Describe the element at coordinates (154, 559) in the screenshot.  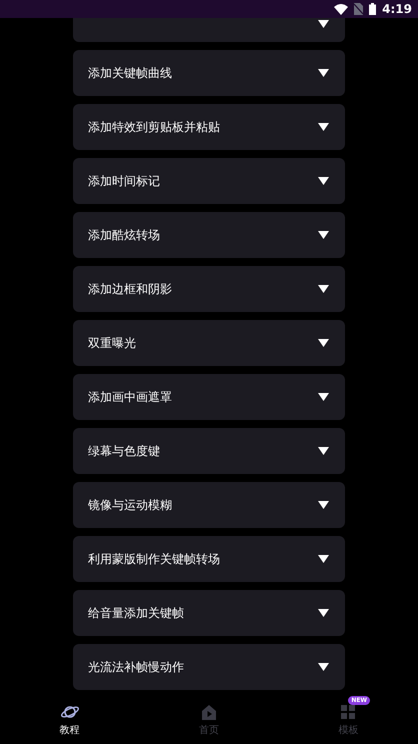
I see `tutorial-title: 利用蒙版制作关键帧转场` at that location.